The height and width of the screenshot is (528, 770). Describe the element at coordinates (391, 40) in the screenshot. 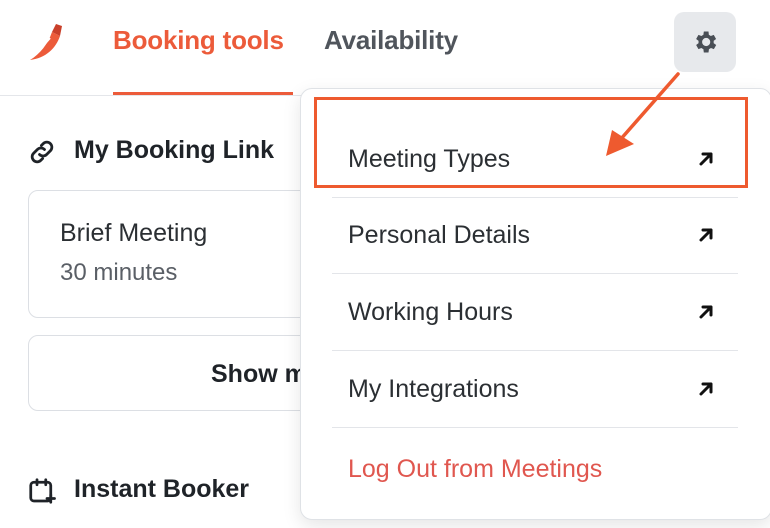

I see `tab-availability: Availability` at that location.